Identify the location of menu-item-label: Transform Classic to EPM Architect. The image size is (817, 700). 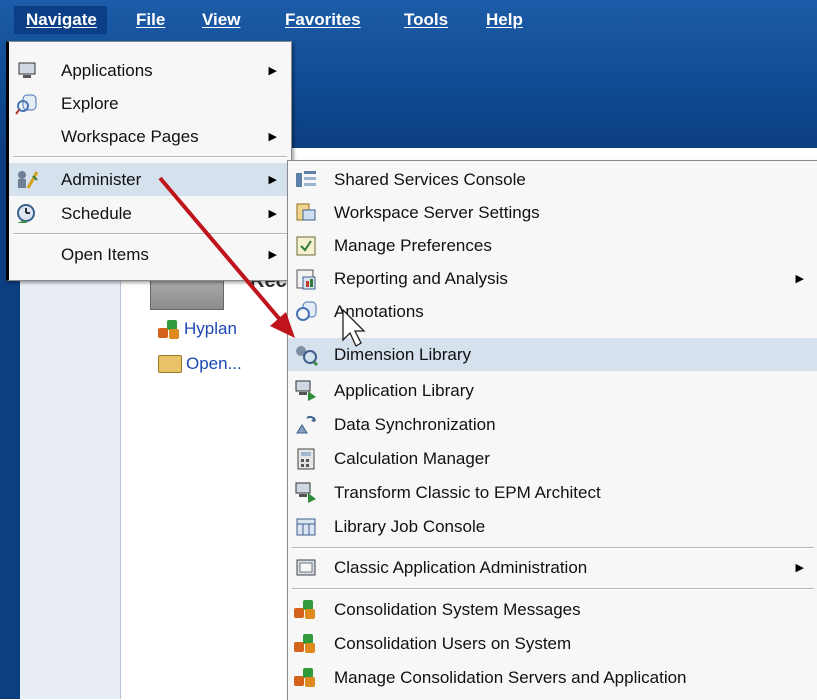
(467, 492).